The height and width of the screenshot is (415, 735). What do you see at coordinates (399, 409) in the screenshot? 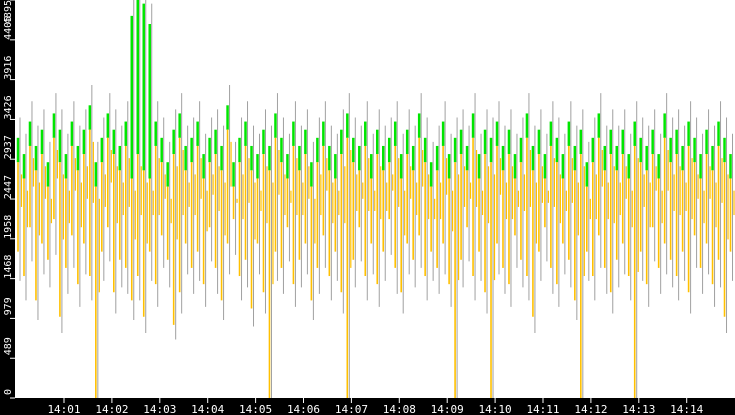
I see `x-tick-label: 14:08` at bounding box center [399, 409].